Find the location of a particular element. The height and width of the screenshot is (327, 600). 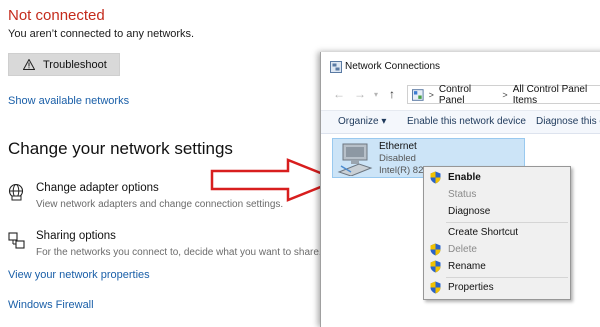

option-title: Sharing options is located at coordinates (76, 236).